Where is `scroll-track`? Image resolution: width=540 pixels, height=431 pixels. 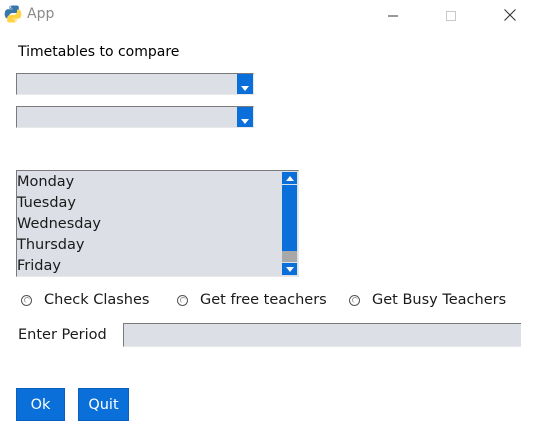
scroll-track is located at coordinates (289, 256).